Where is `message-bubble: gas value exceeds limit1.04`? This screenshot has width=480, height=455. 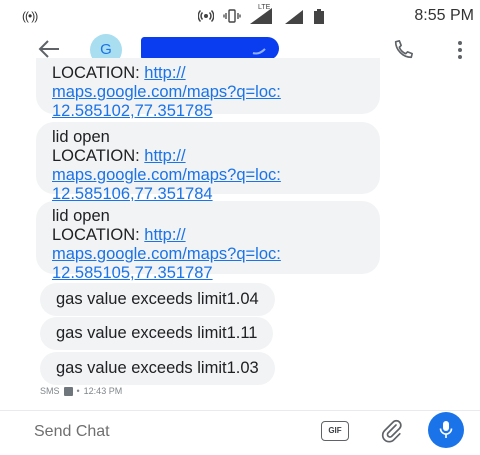
message-bubble: gas value exceeds limit1.04 is located at coordinates (157, 299).